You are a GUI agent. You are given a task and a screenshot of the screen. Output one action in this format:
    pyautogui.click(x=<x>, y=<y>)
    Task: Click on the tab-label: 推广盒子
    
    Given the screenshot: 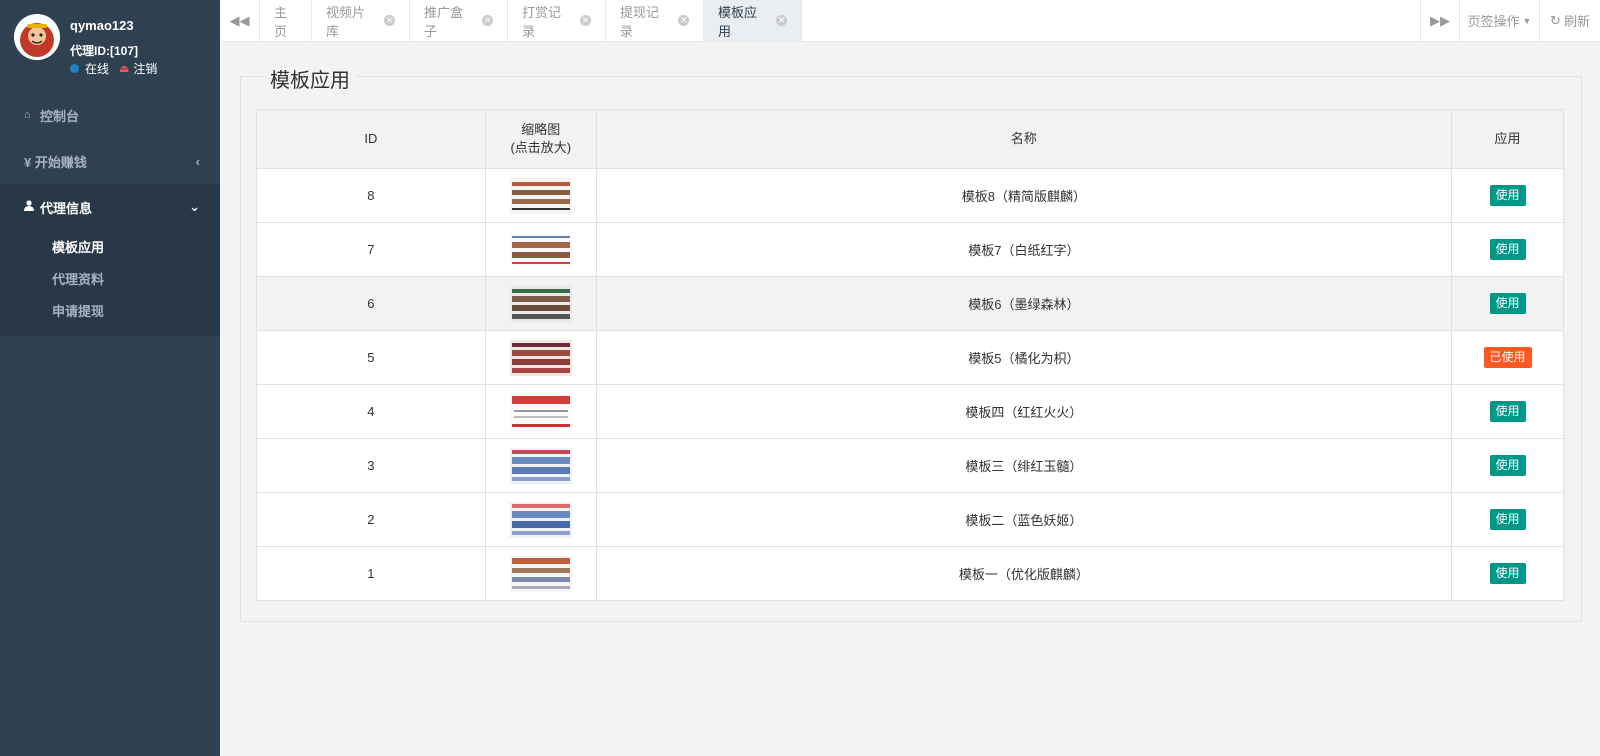 What is the action you would take?
    pyautogui.click(x=444, y=21)
    